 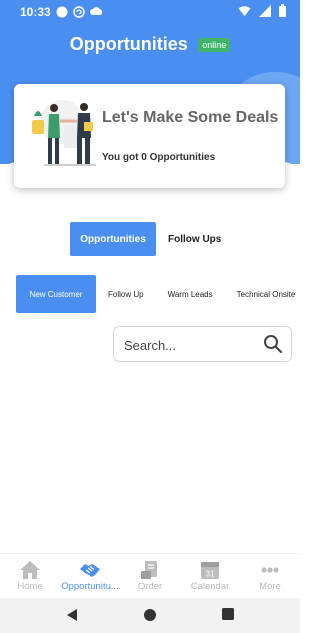 I want to click on calendar-icon: 31, so click(x=210, y=570).